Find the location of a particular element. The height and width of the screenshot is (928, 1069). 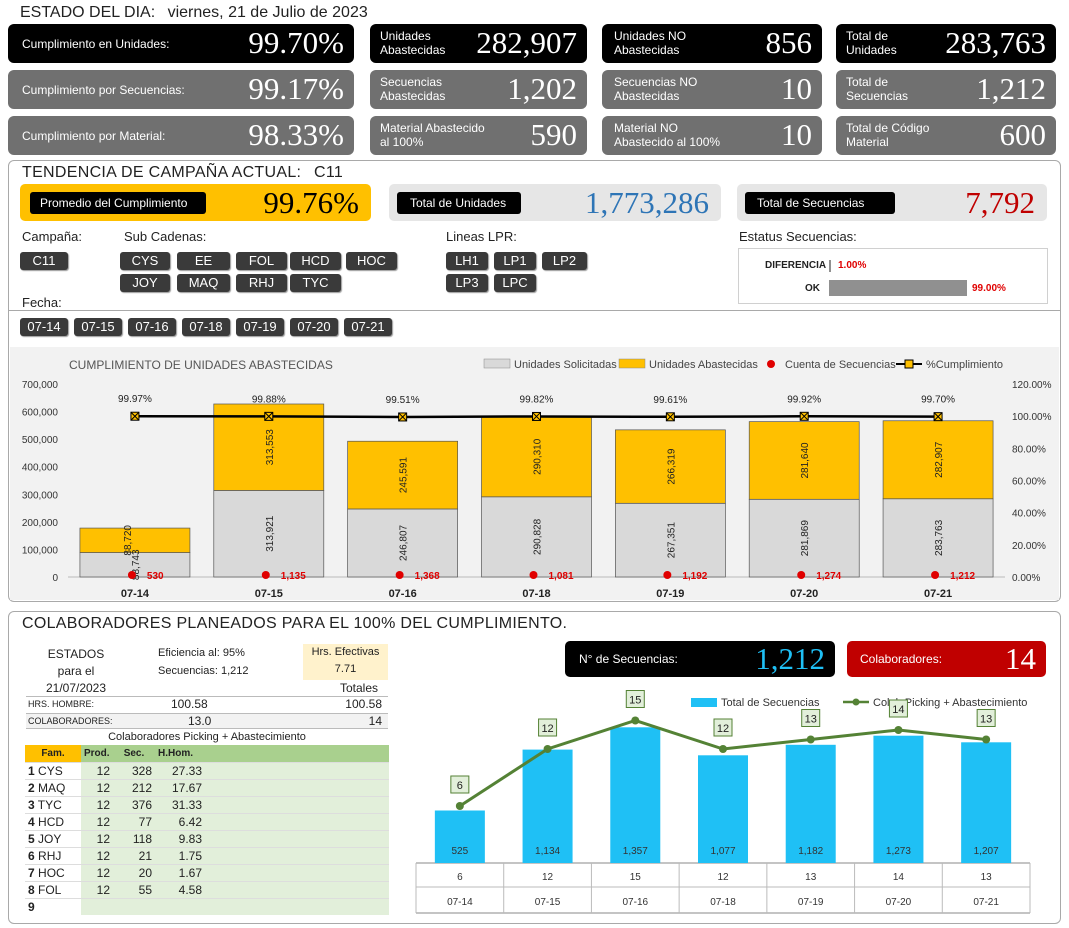

slicer-subcadena-hcd: HCD is located at coordinates (315, 261).